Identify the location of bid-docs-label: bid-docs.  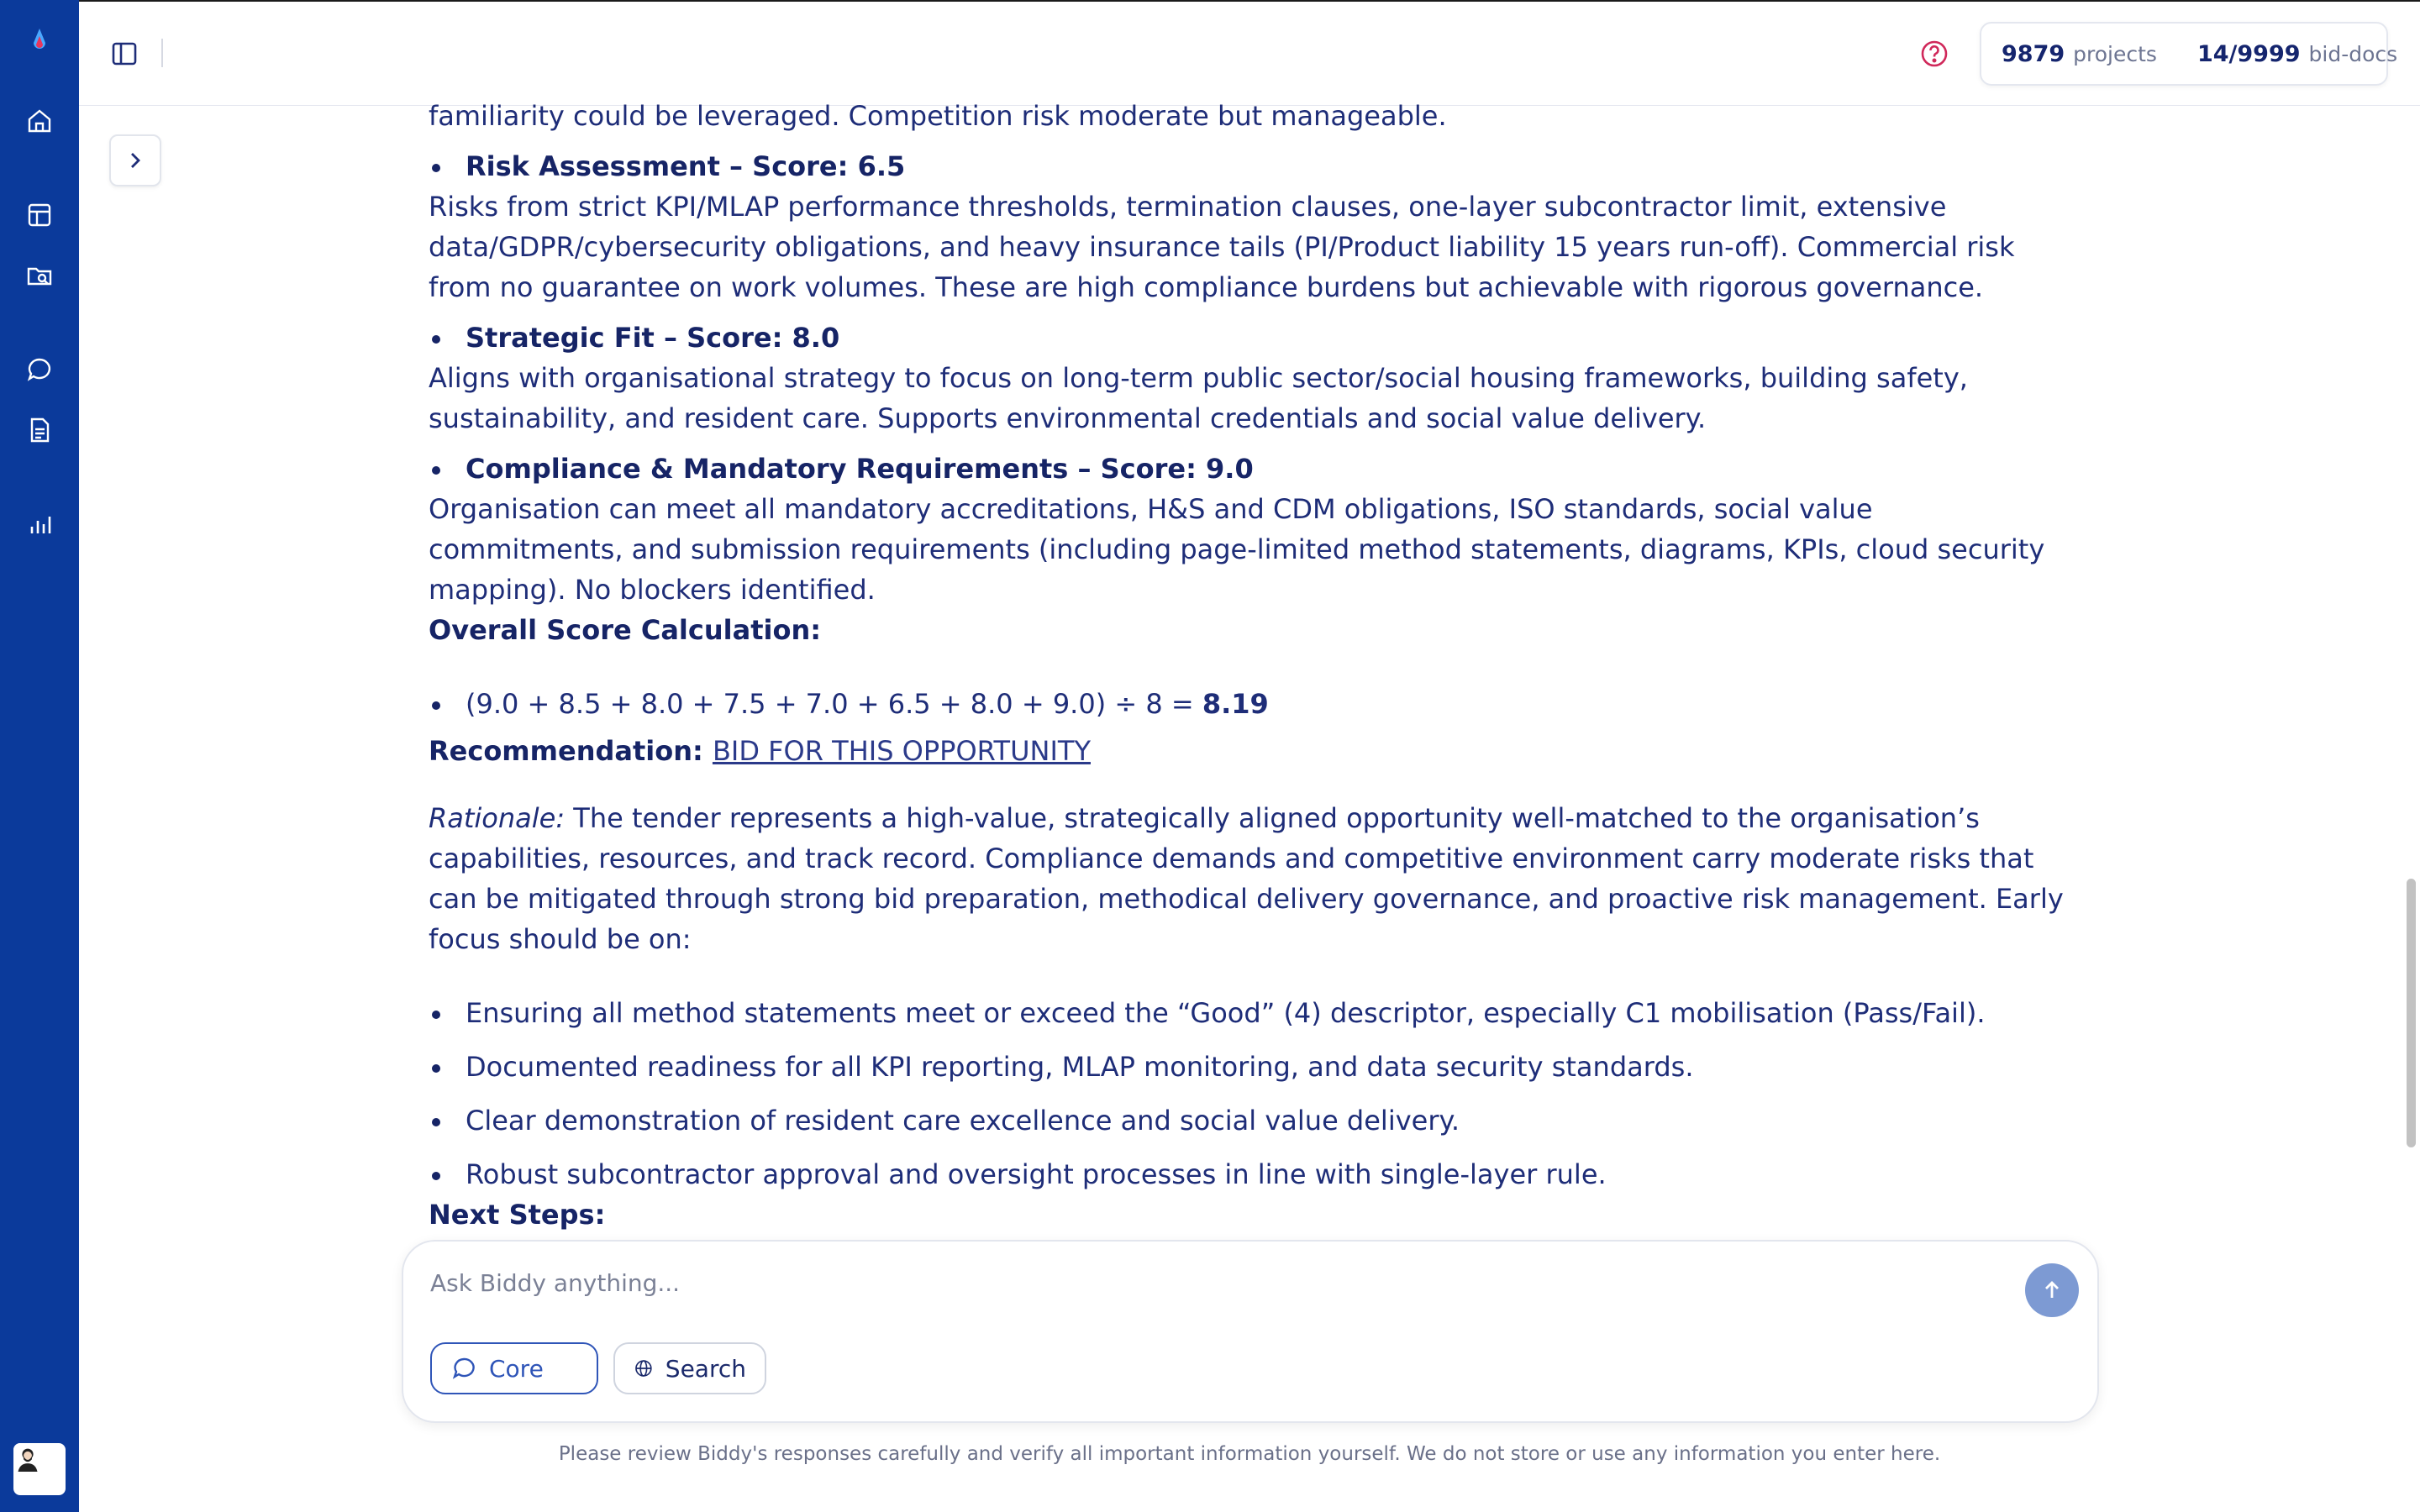
(2353, 53).